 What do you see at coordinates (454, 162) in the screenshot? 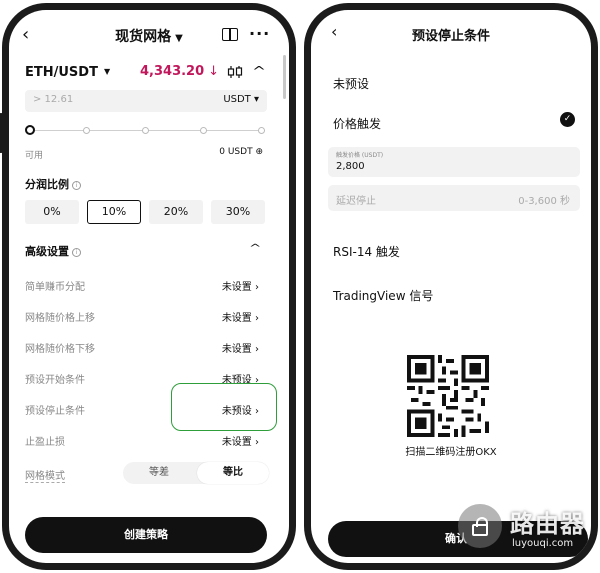
I see `trigger-price-input: 触发价格 (USDT) 2,800` at bounding box center [454, 162].